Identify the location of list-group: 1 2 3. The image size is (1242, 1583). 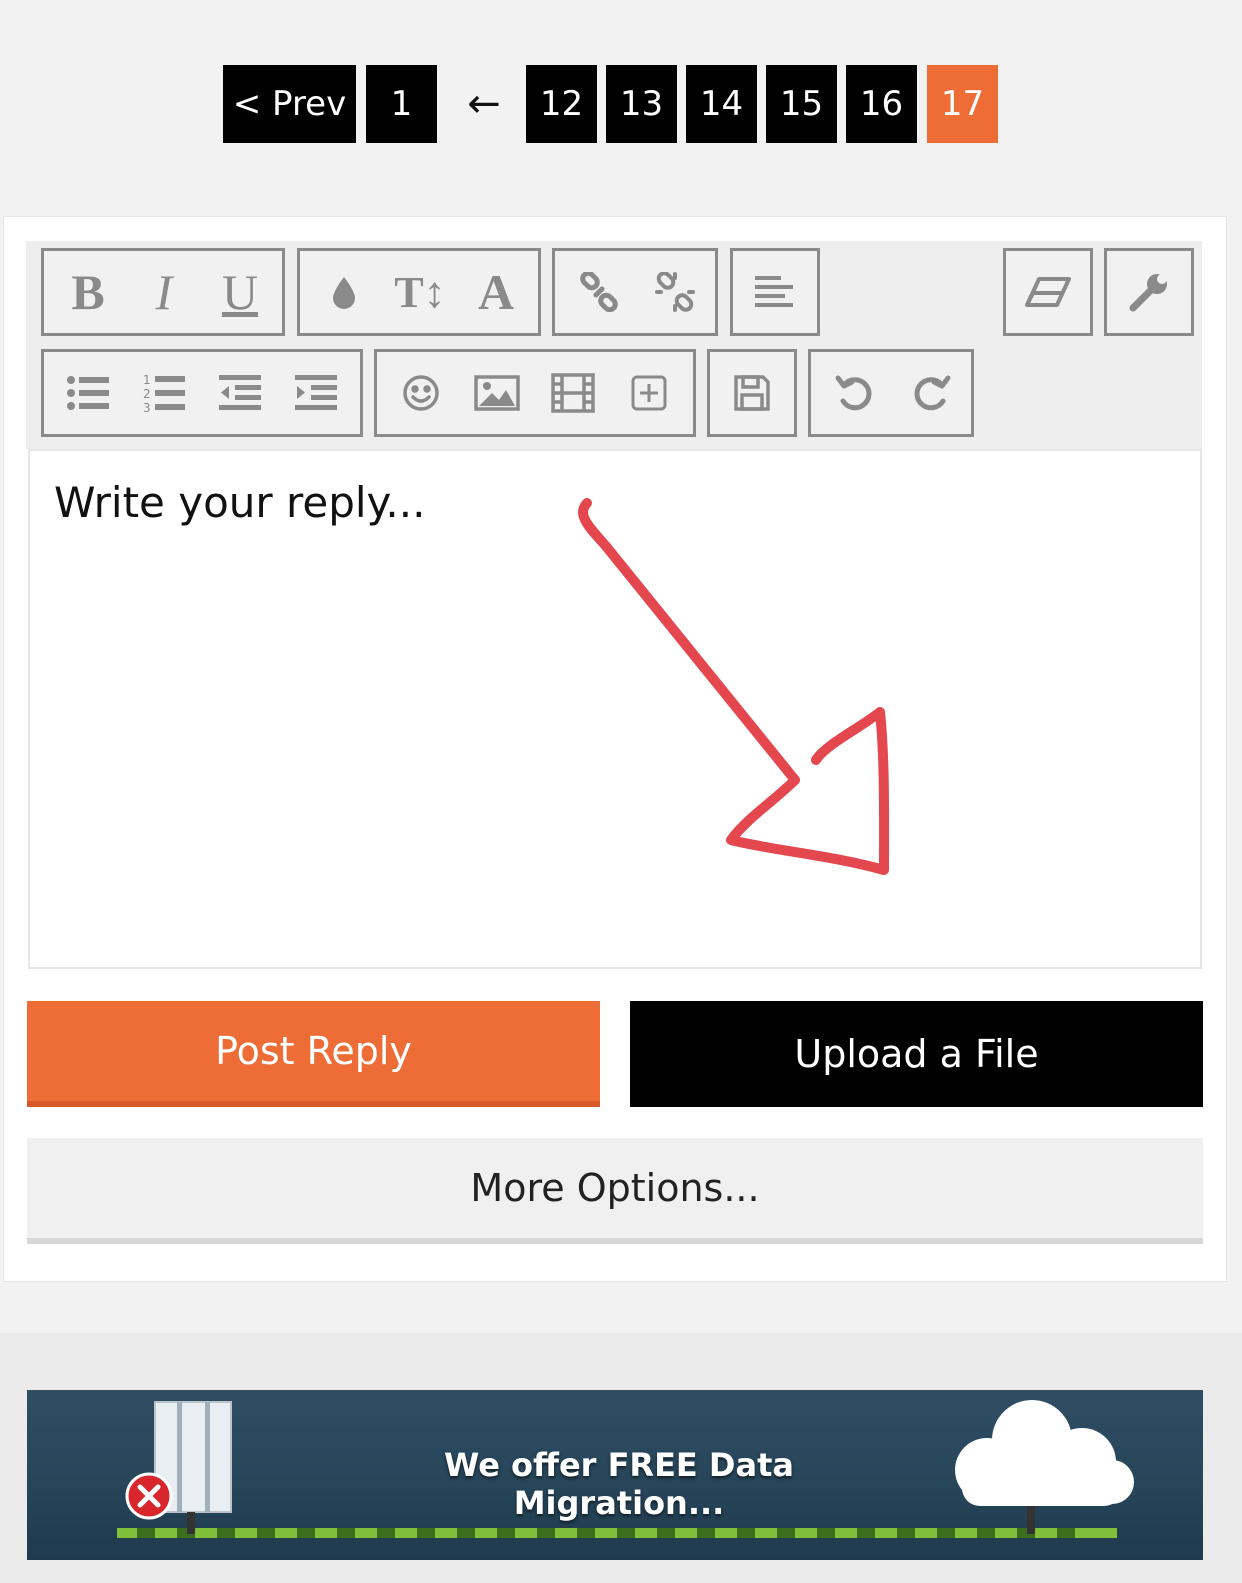
(202, 393).